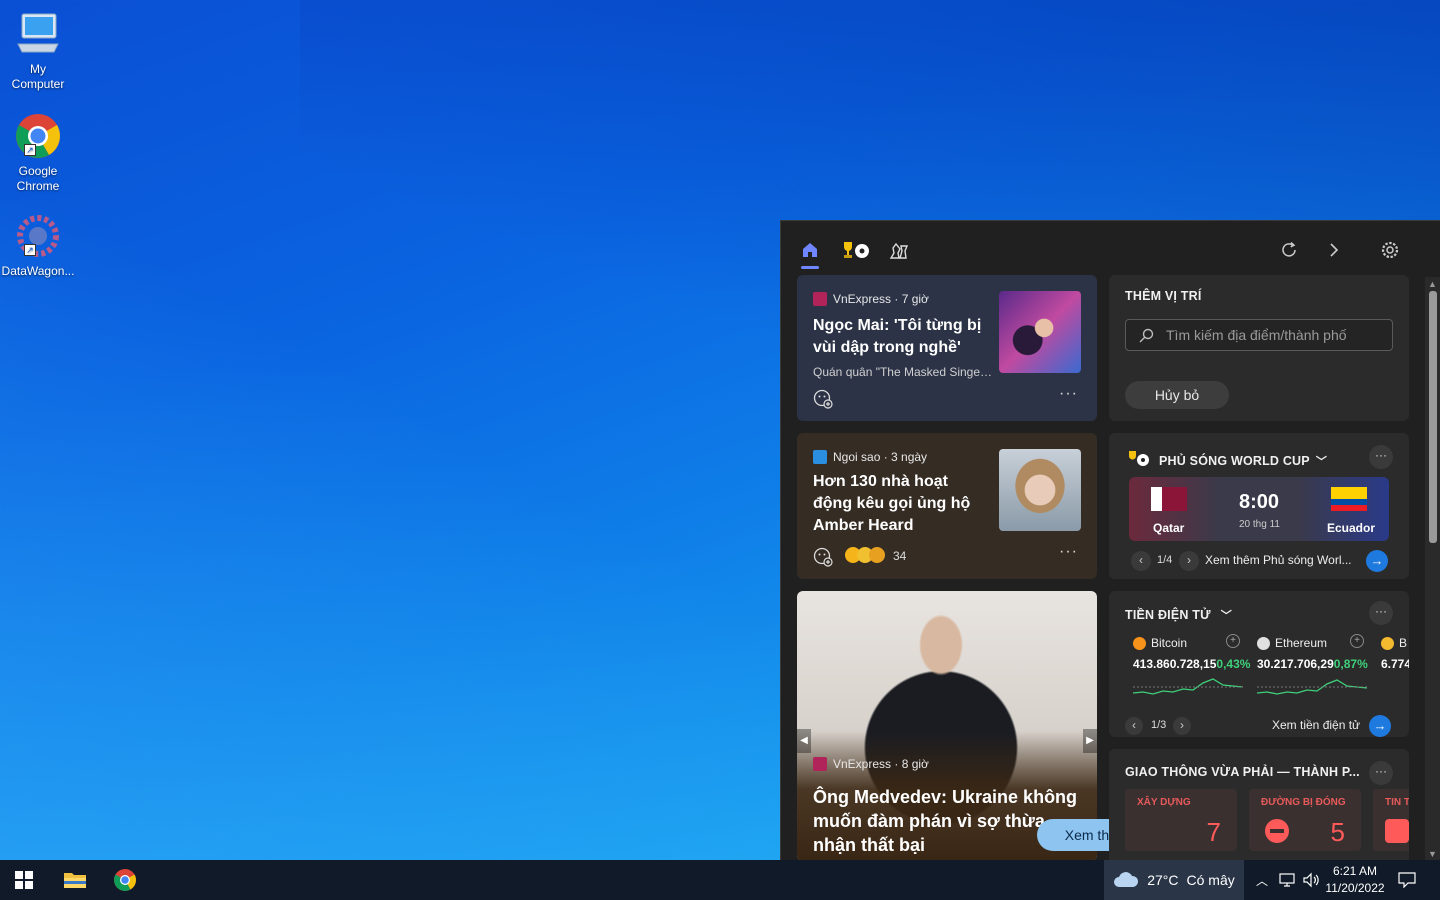 The image size is (1440, 900). I want to click on vnexpress-logo-icon, so click(820, 764).